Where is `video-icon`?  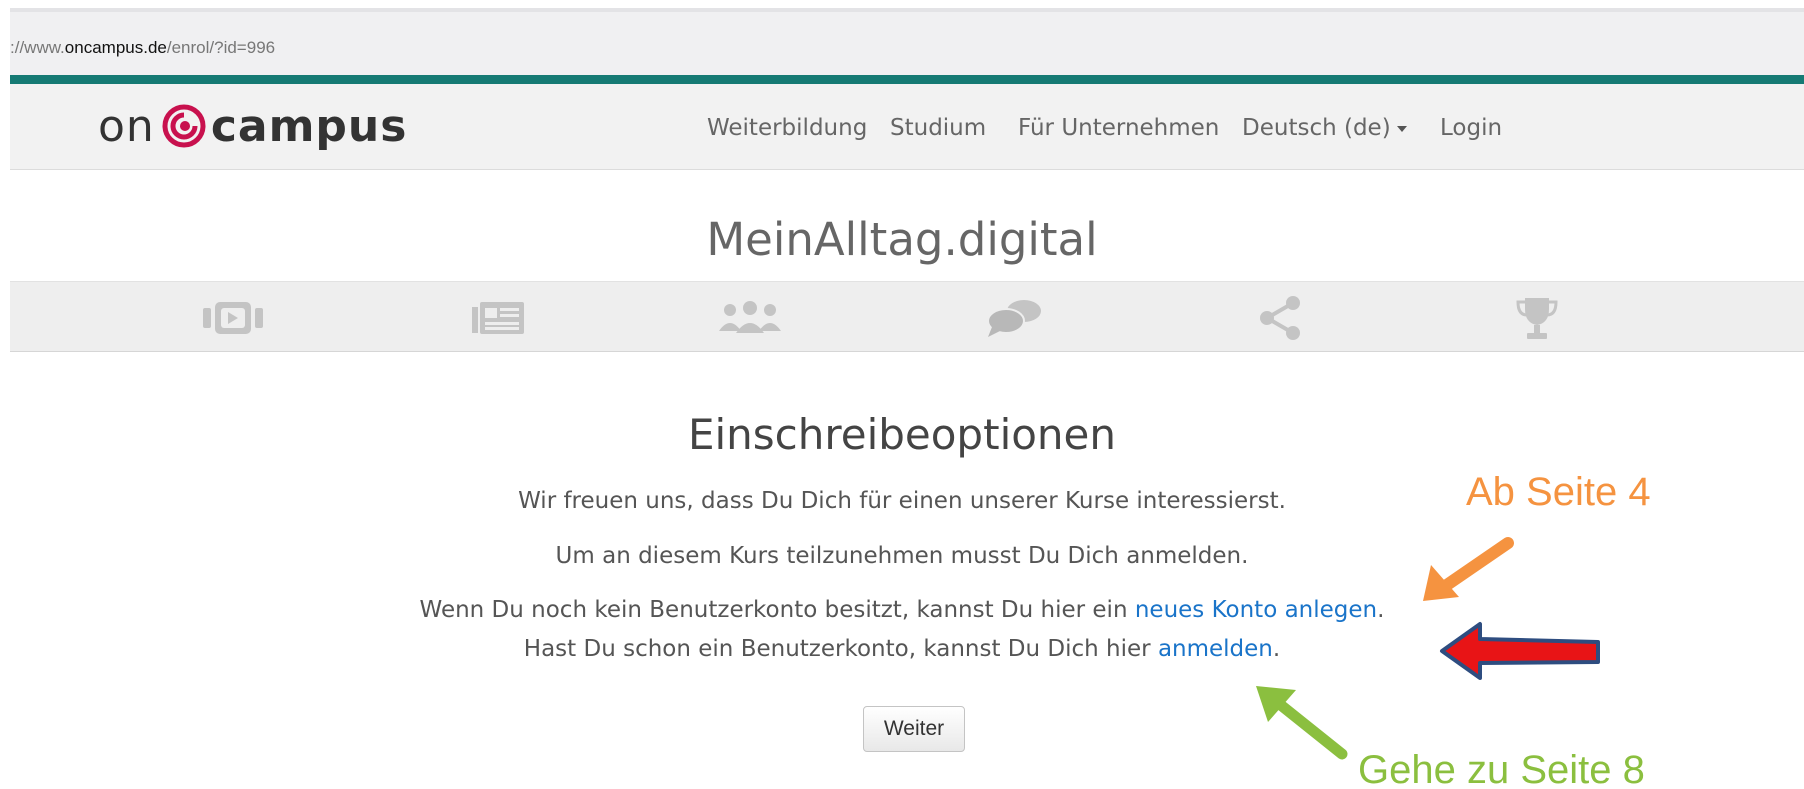 video-icon is located at coordinates (233, 318).